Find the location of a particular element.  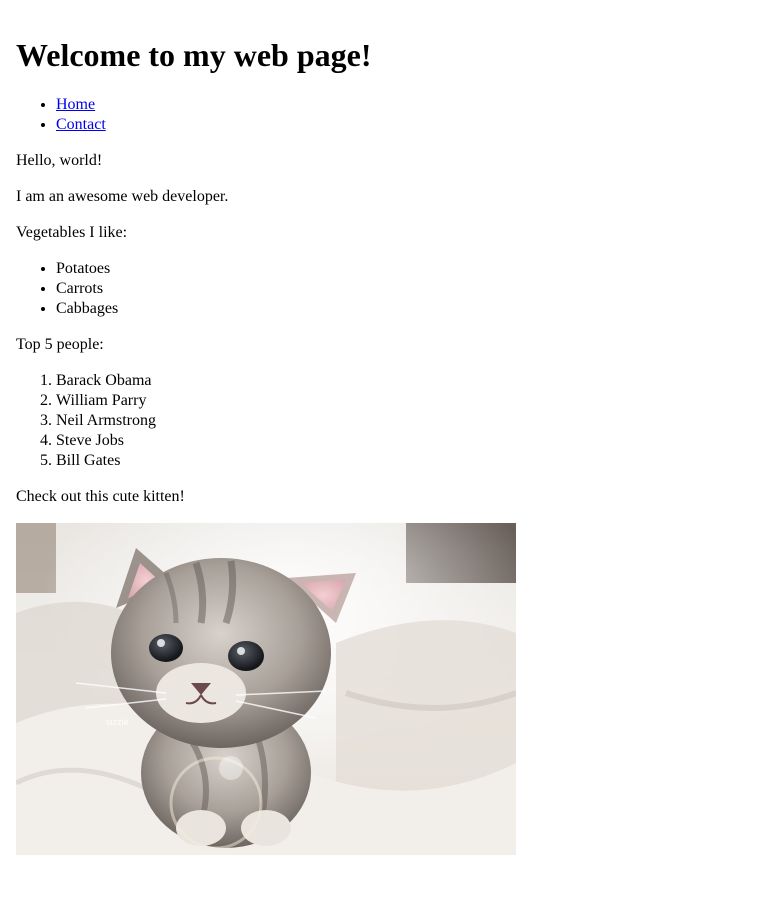

list-item: Cabbages is located at coordinates (412, 309).